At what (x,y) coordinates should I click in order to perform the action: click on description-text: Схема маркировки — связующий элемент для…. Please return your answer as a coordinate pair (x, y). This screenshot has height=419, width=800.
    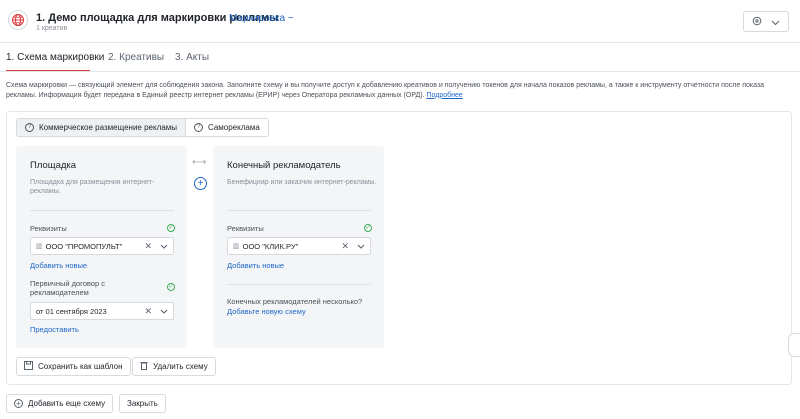
    Looking at the image, I should click on (385, 90).